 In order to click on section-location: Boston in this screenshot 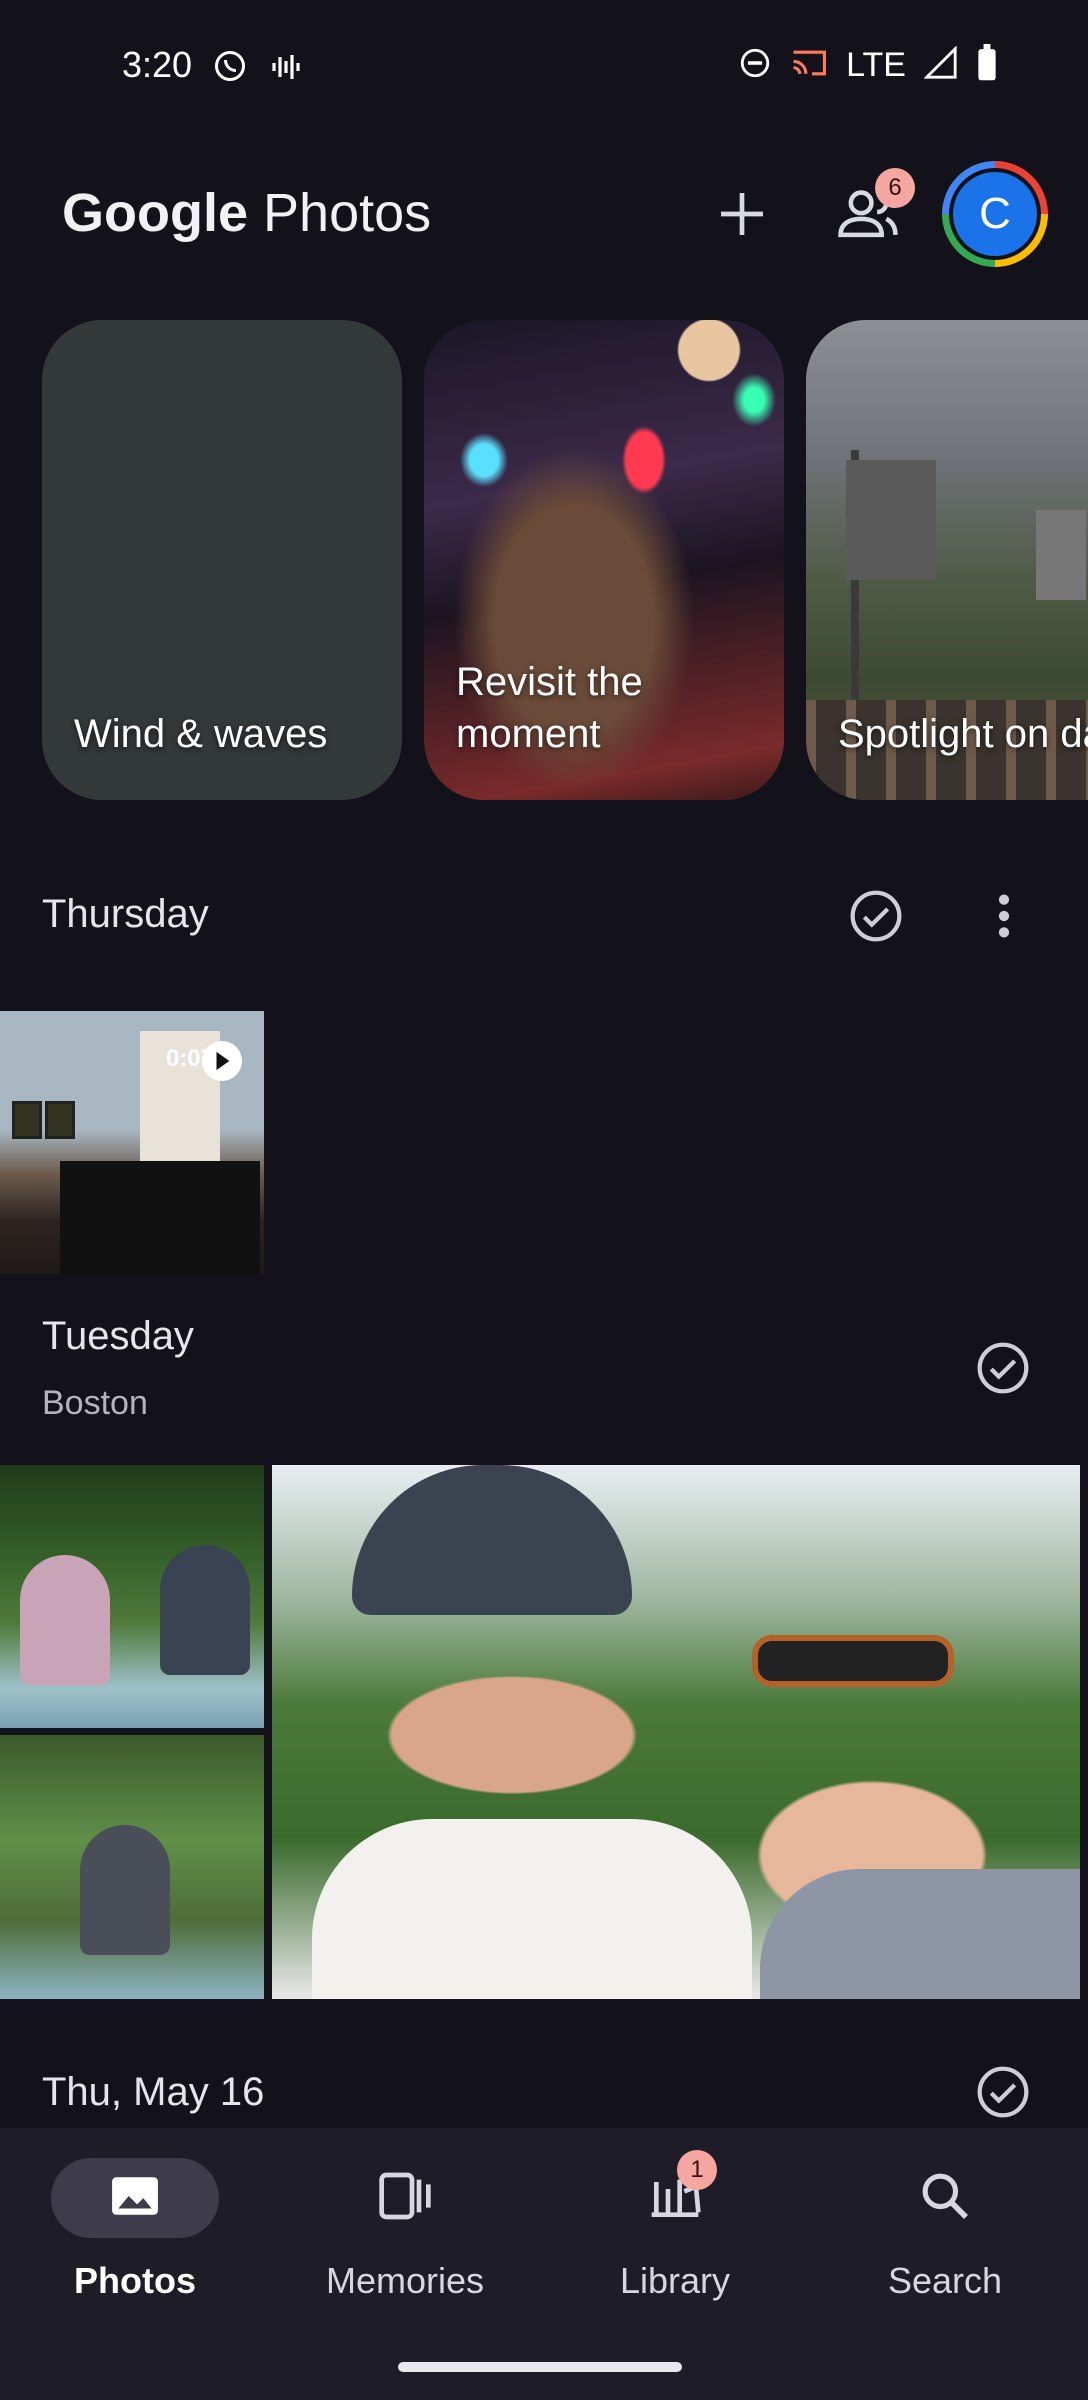, I will do `click(95, 1403)`.